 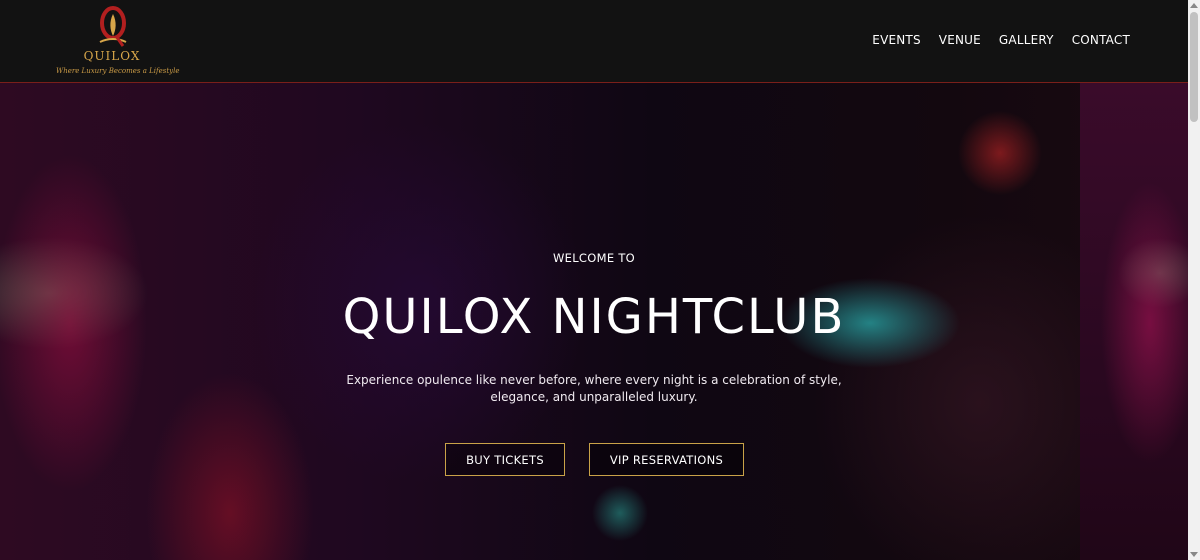 What do you see at coordinates (1026, 40) in the screenshot?
I see `nav-item-gallery: GALLERY` at bounding box center [1026, 40].